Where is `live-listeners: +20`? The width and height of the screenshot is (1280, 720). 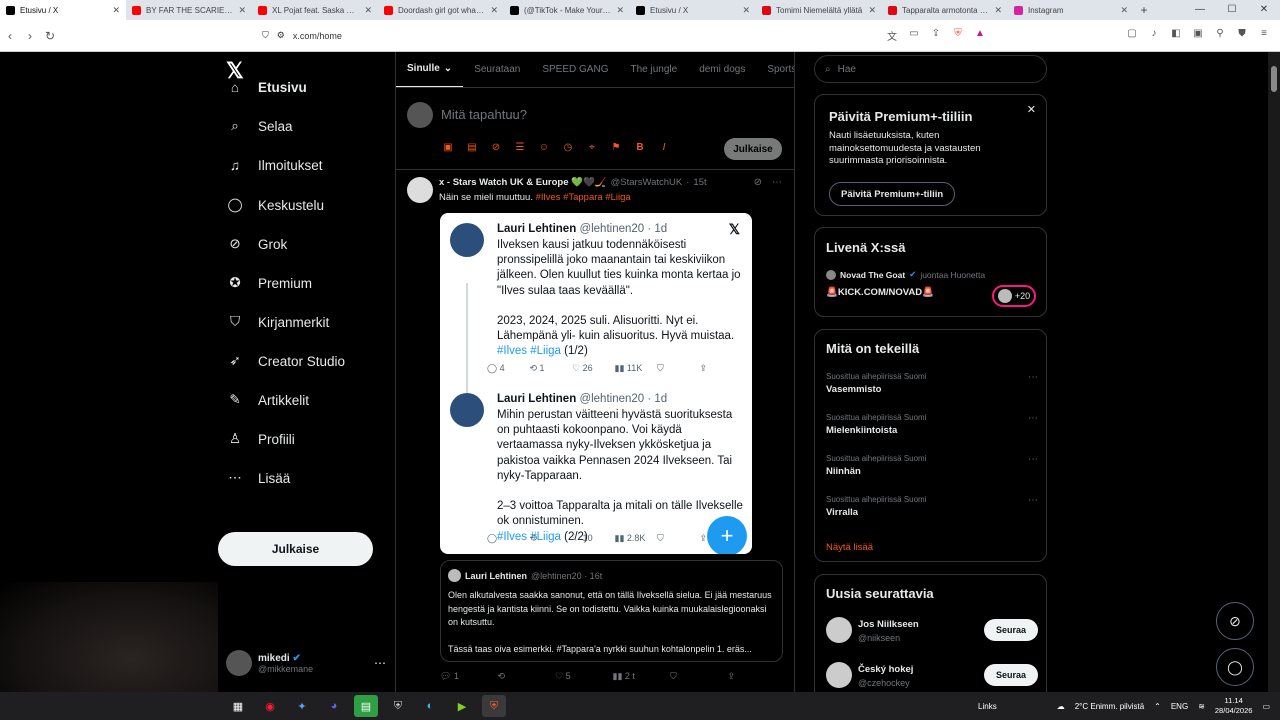 live-listeners: +20 is located at coordinates (1014, 296).